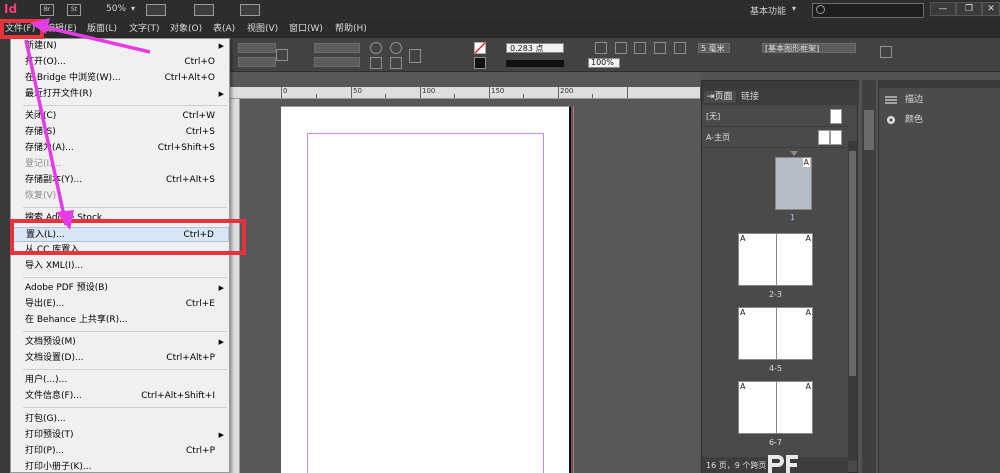 The height and width of the screenshot is (473, 1000). Describe the element at coordinates (120, 148) in the screenshot. I see `menu-item-save-as: 存储为(A)... Ctrl+Shift+S` at that location.